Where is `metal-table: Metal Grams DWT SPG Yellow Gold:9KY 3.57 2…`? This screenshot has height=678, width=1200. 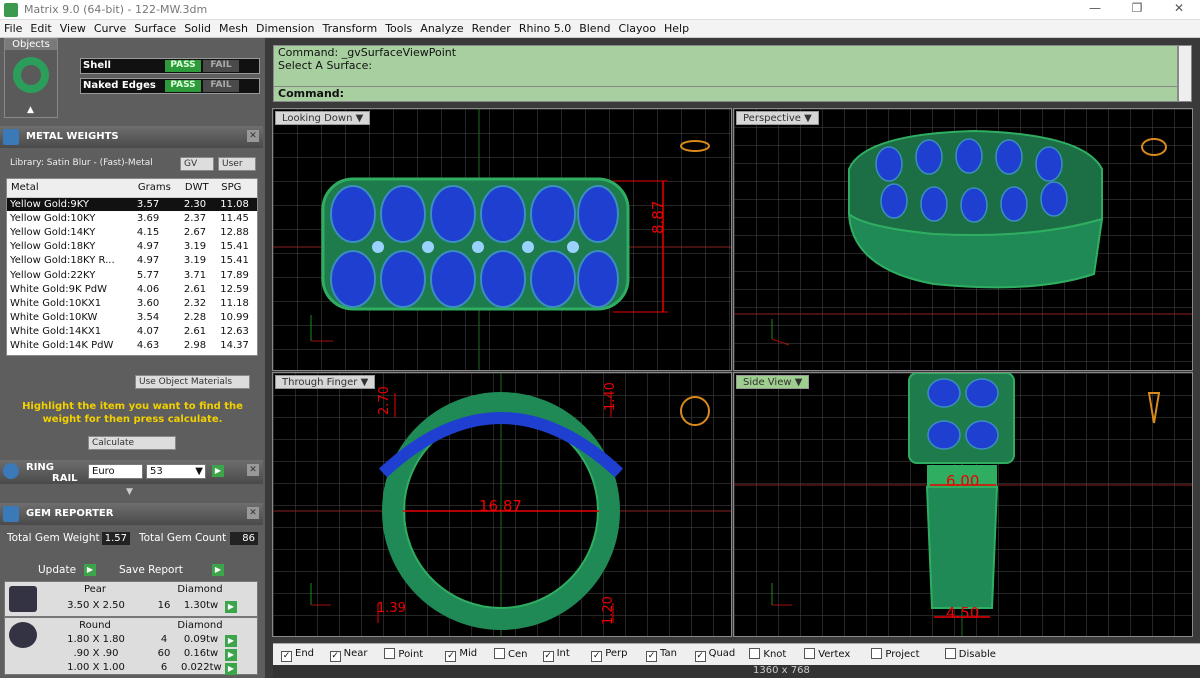
metal-table: Metal Grams DWT SPG Yellow Gold:9KY 3.57 2… is located at coordinates (132, 267).